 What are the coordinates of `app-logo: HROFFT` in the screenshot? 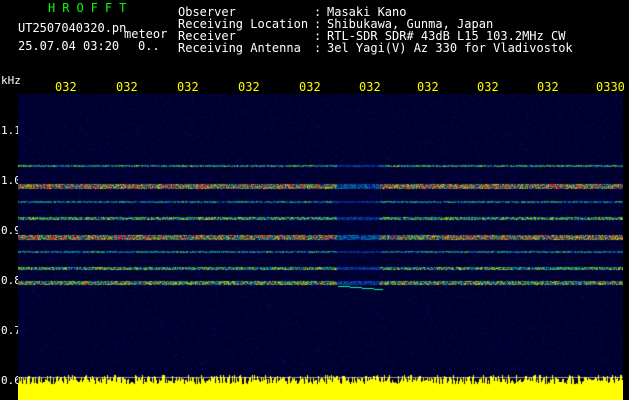 It's located at (91, 8).